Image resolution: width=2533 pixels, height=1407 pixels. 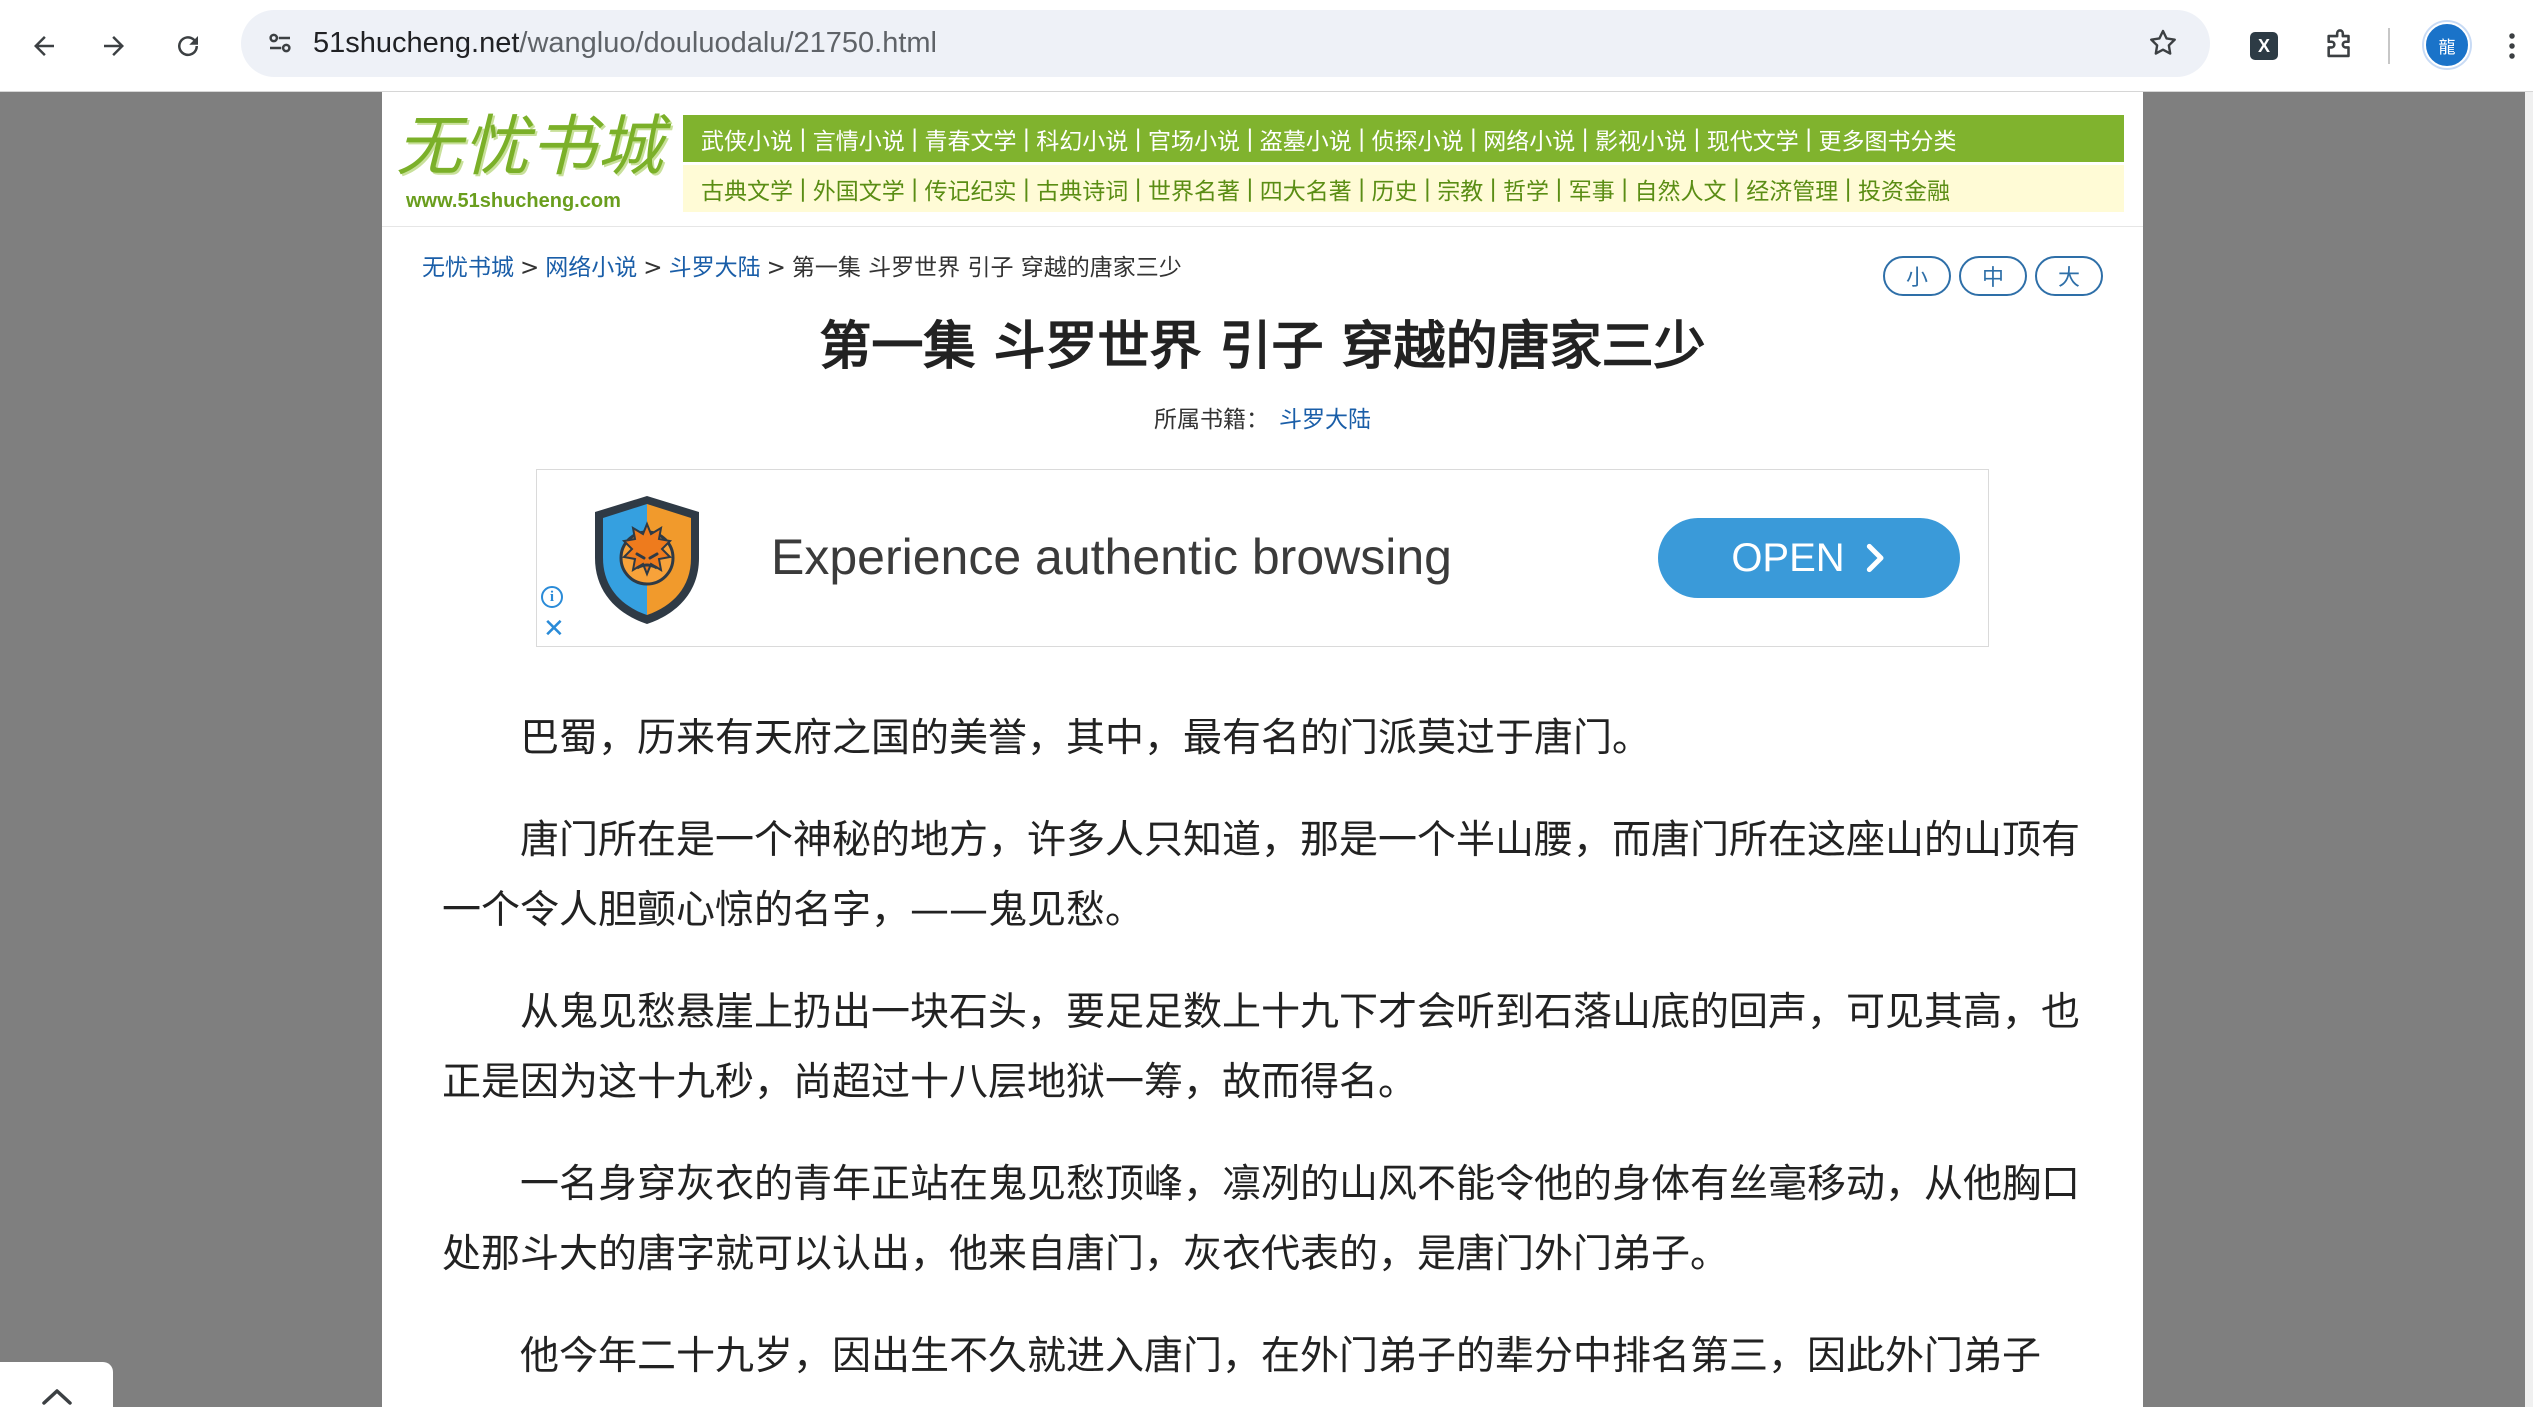 I want to click on category-link-primary: 现代文学, so click(x=1753, y=139).